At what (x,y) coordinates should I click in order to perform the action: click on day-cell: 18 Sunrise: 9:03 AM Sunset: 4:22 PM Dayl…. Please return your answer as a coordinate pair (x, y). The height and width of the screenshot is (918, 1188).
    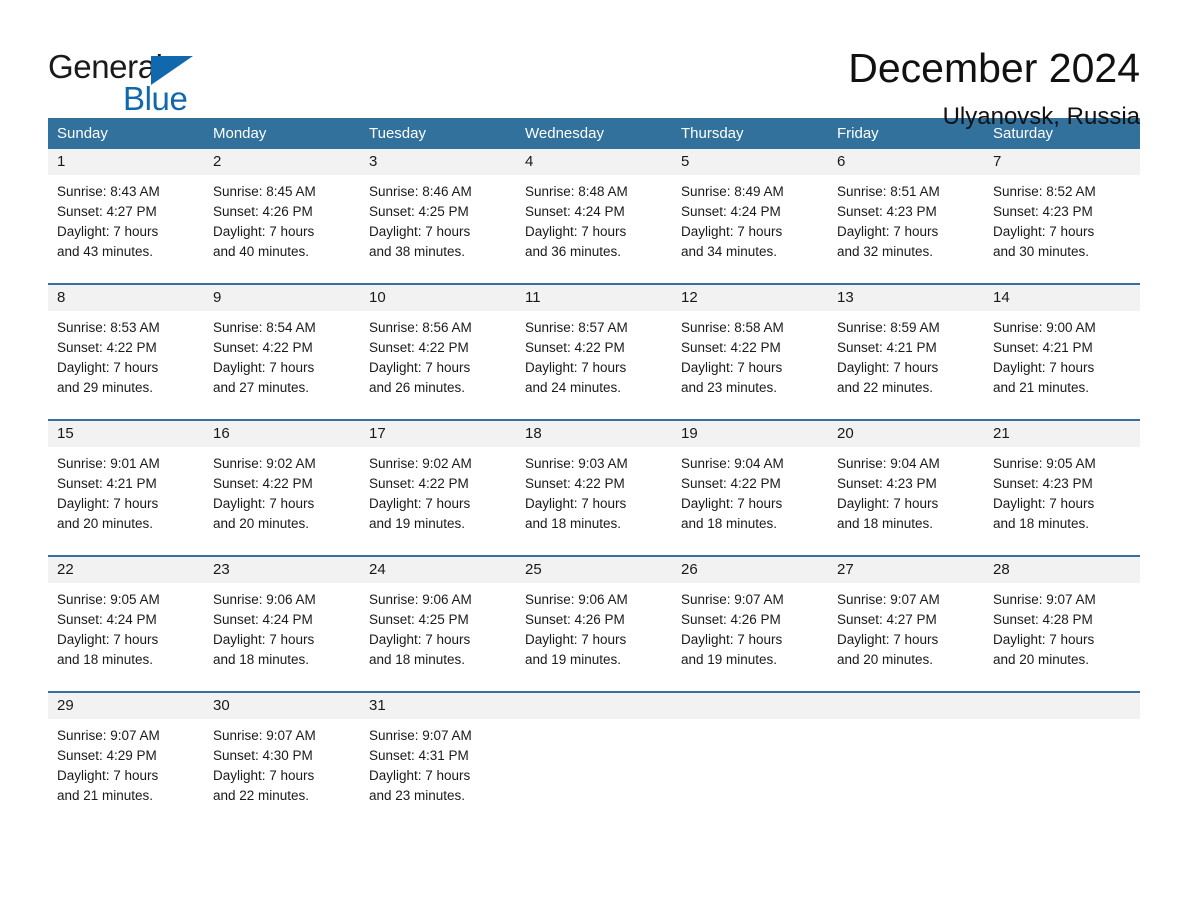
    Looking at the image, I should click on (594, 488).